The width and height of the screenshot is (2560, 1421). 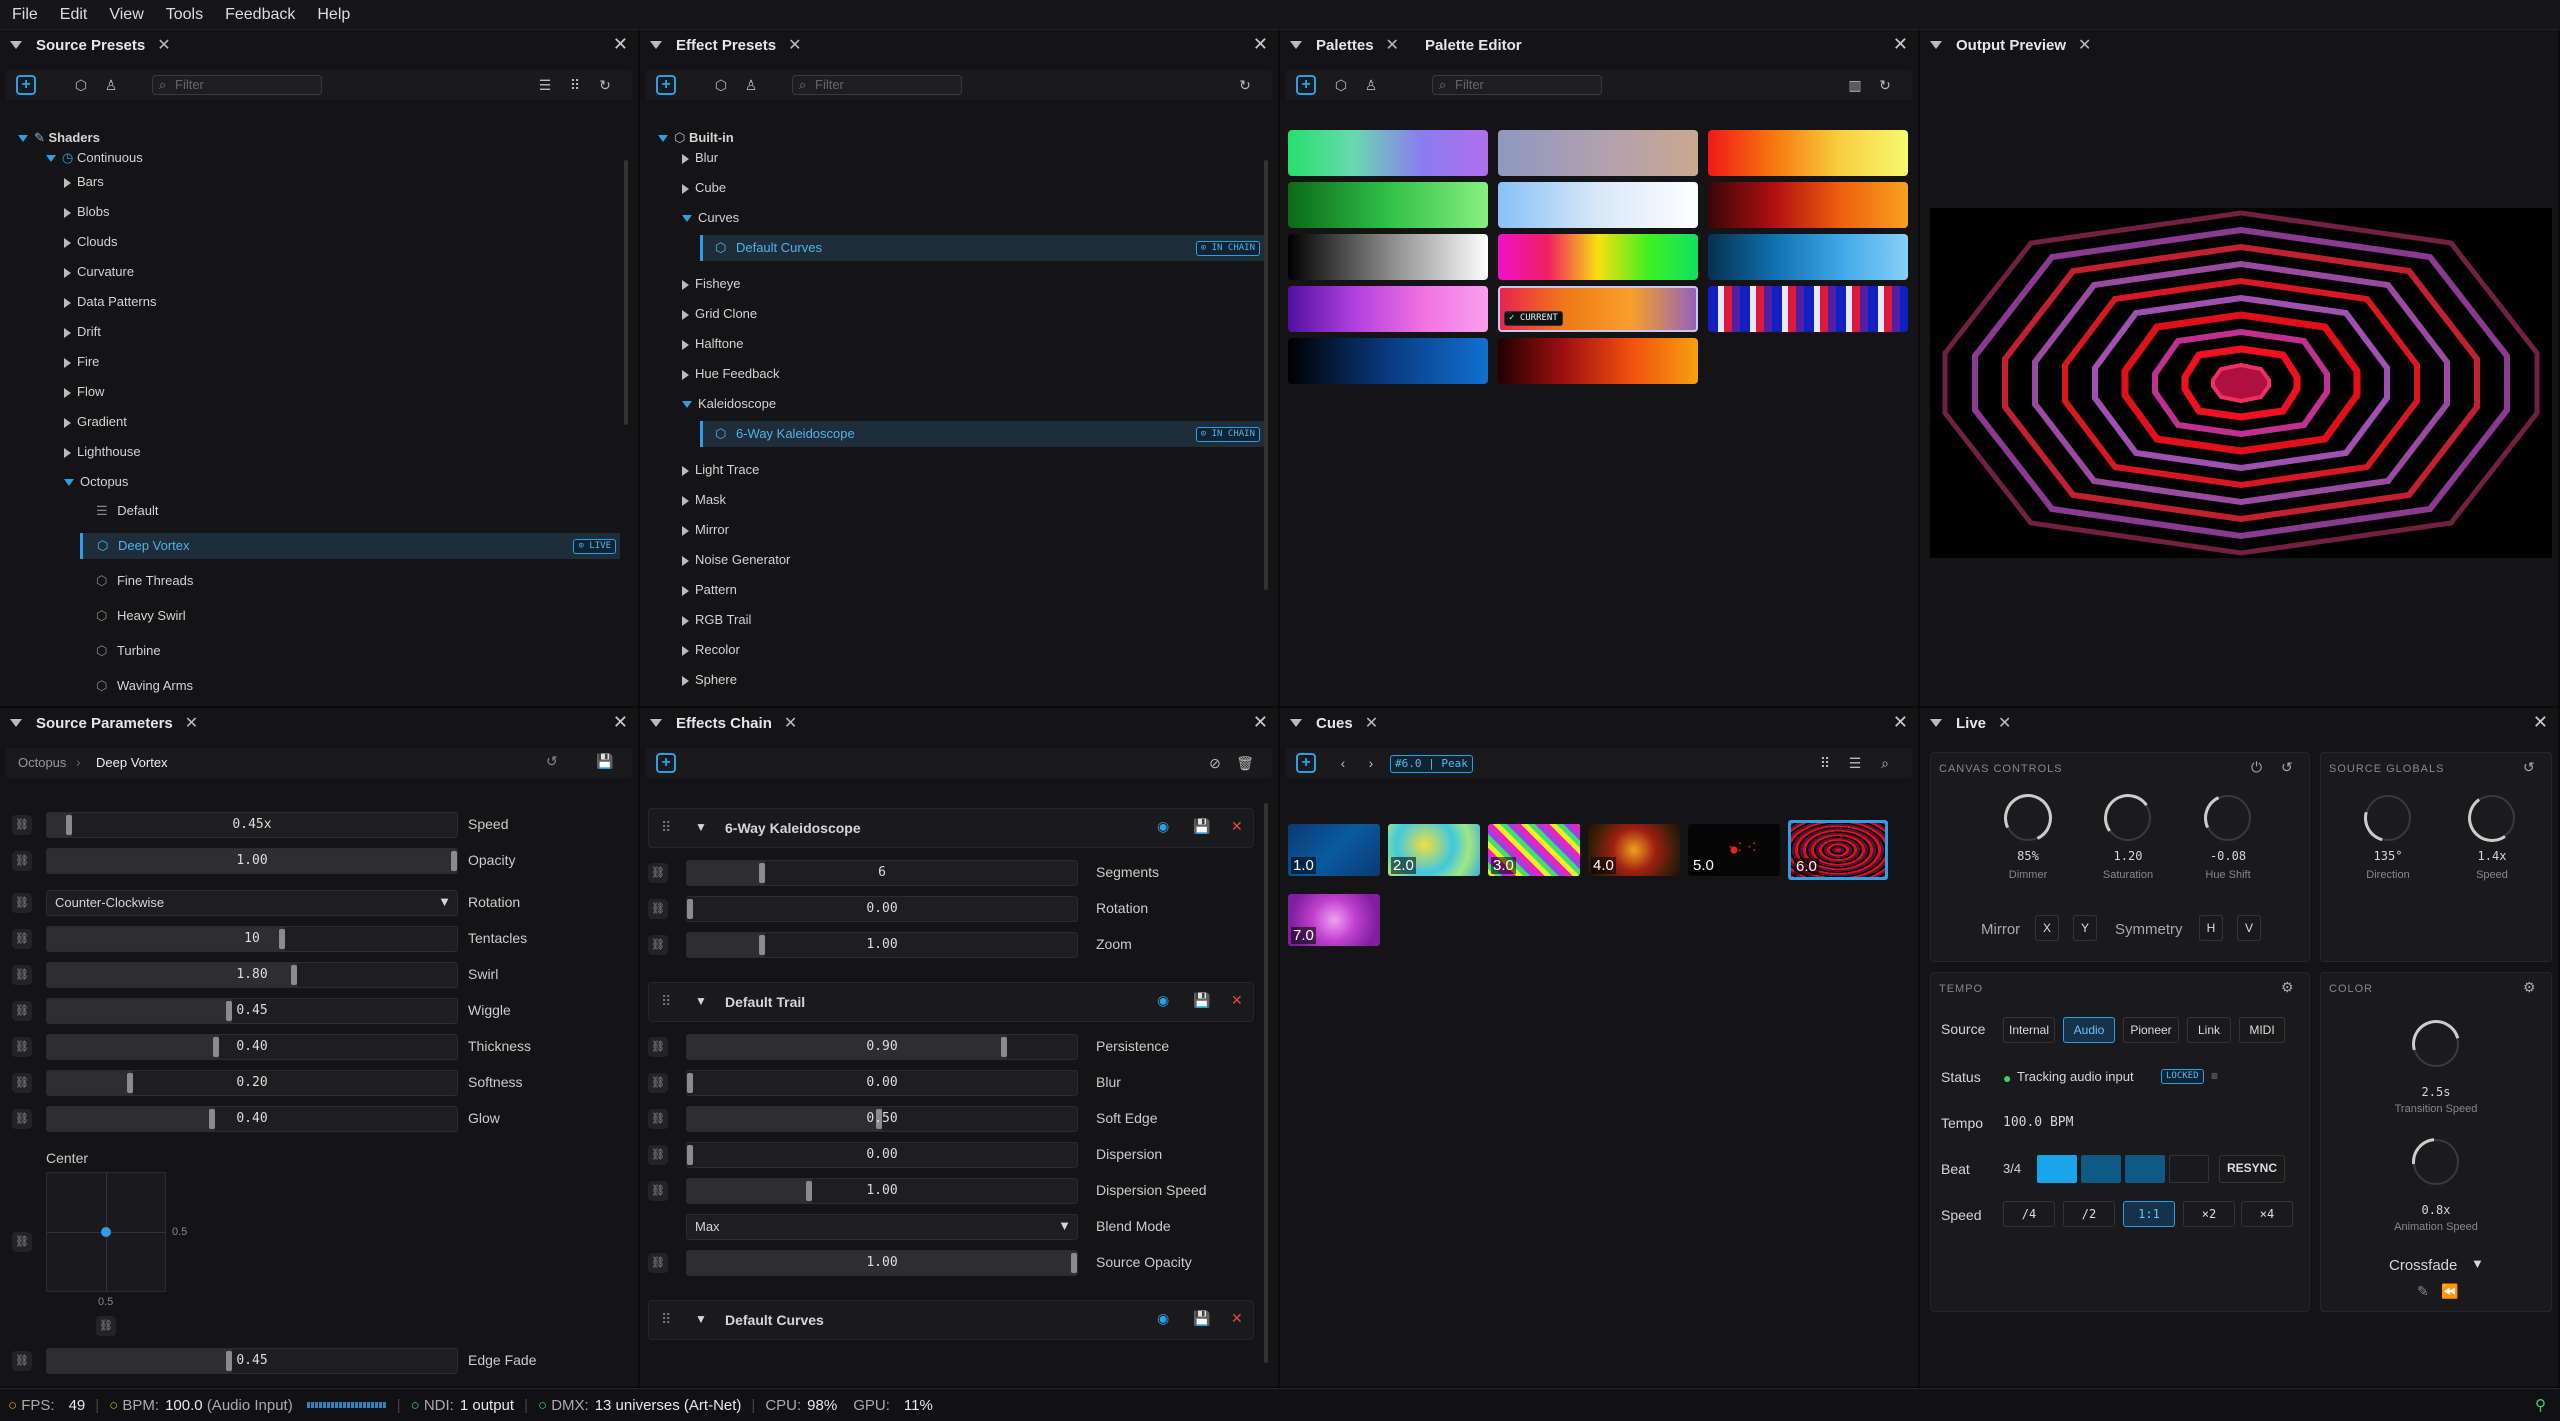 I want to click on source-audio-button: Audio, so click(x=2089, y=1030).